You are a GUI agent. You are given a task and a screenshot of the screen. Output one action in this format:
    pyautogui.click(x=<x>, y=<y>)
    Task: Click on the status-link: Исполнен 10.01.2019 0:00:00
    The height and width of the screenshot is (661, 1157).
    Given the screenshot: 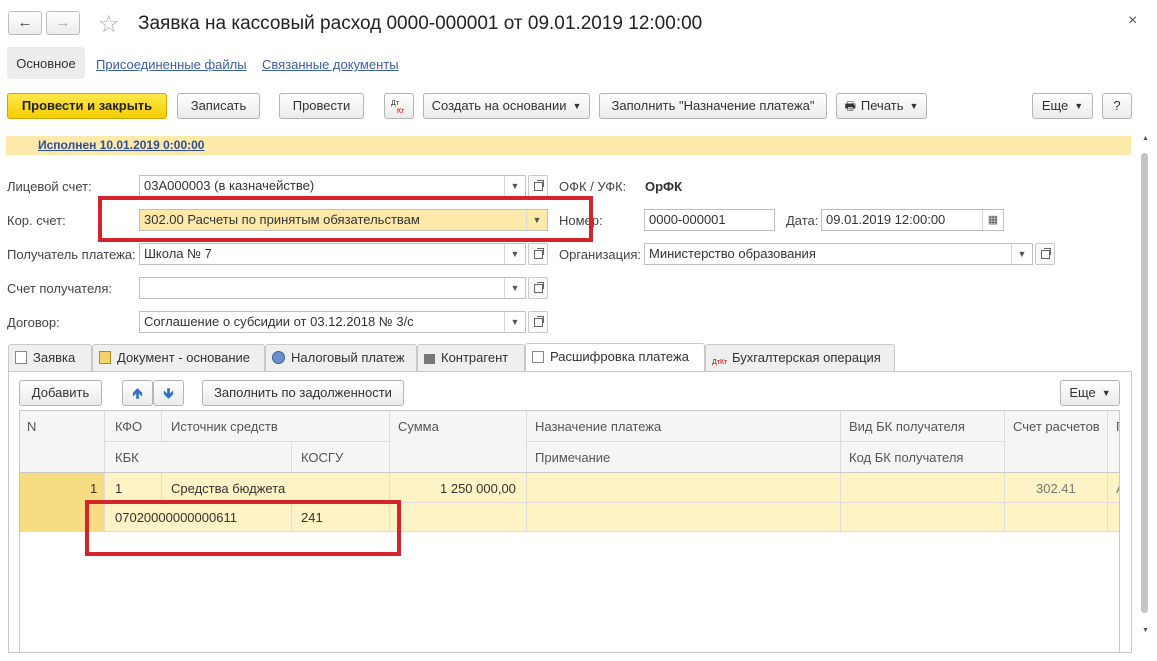 What is the action you would take?
    pyautogui.click(x=121, y=145)
    